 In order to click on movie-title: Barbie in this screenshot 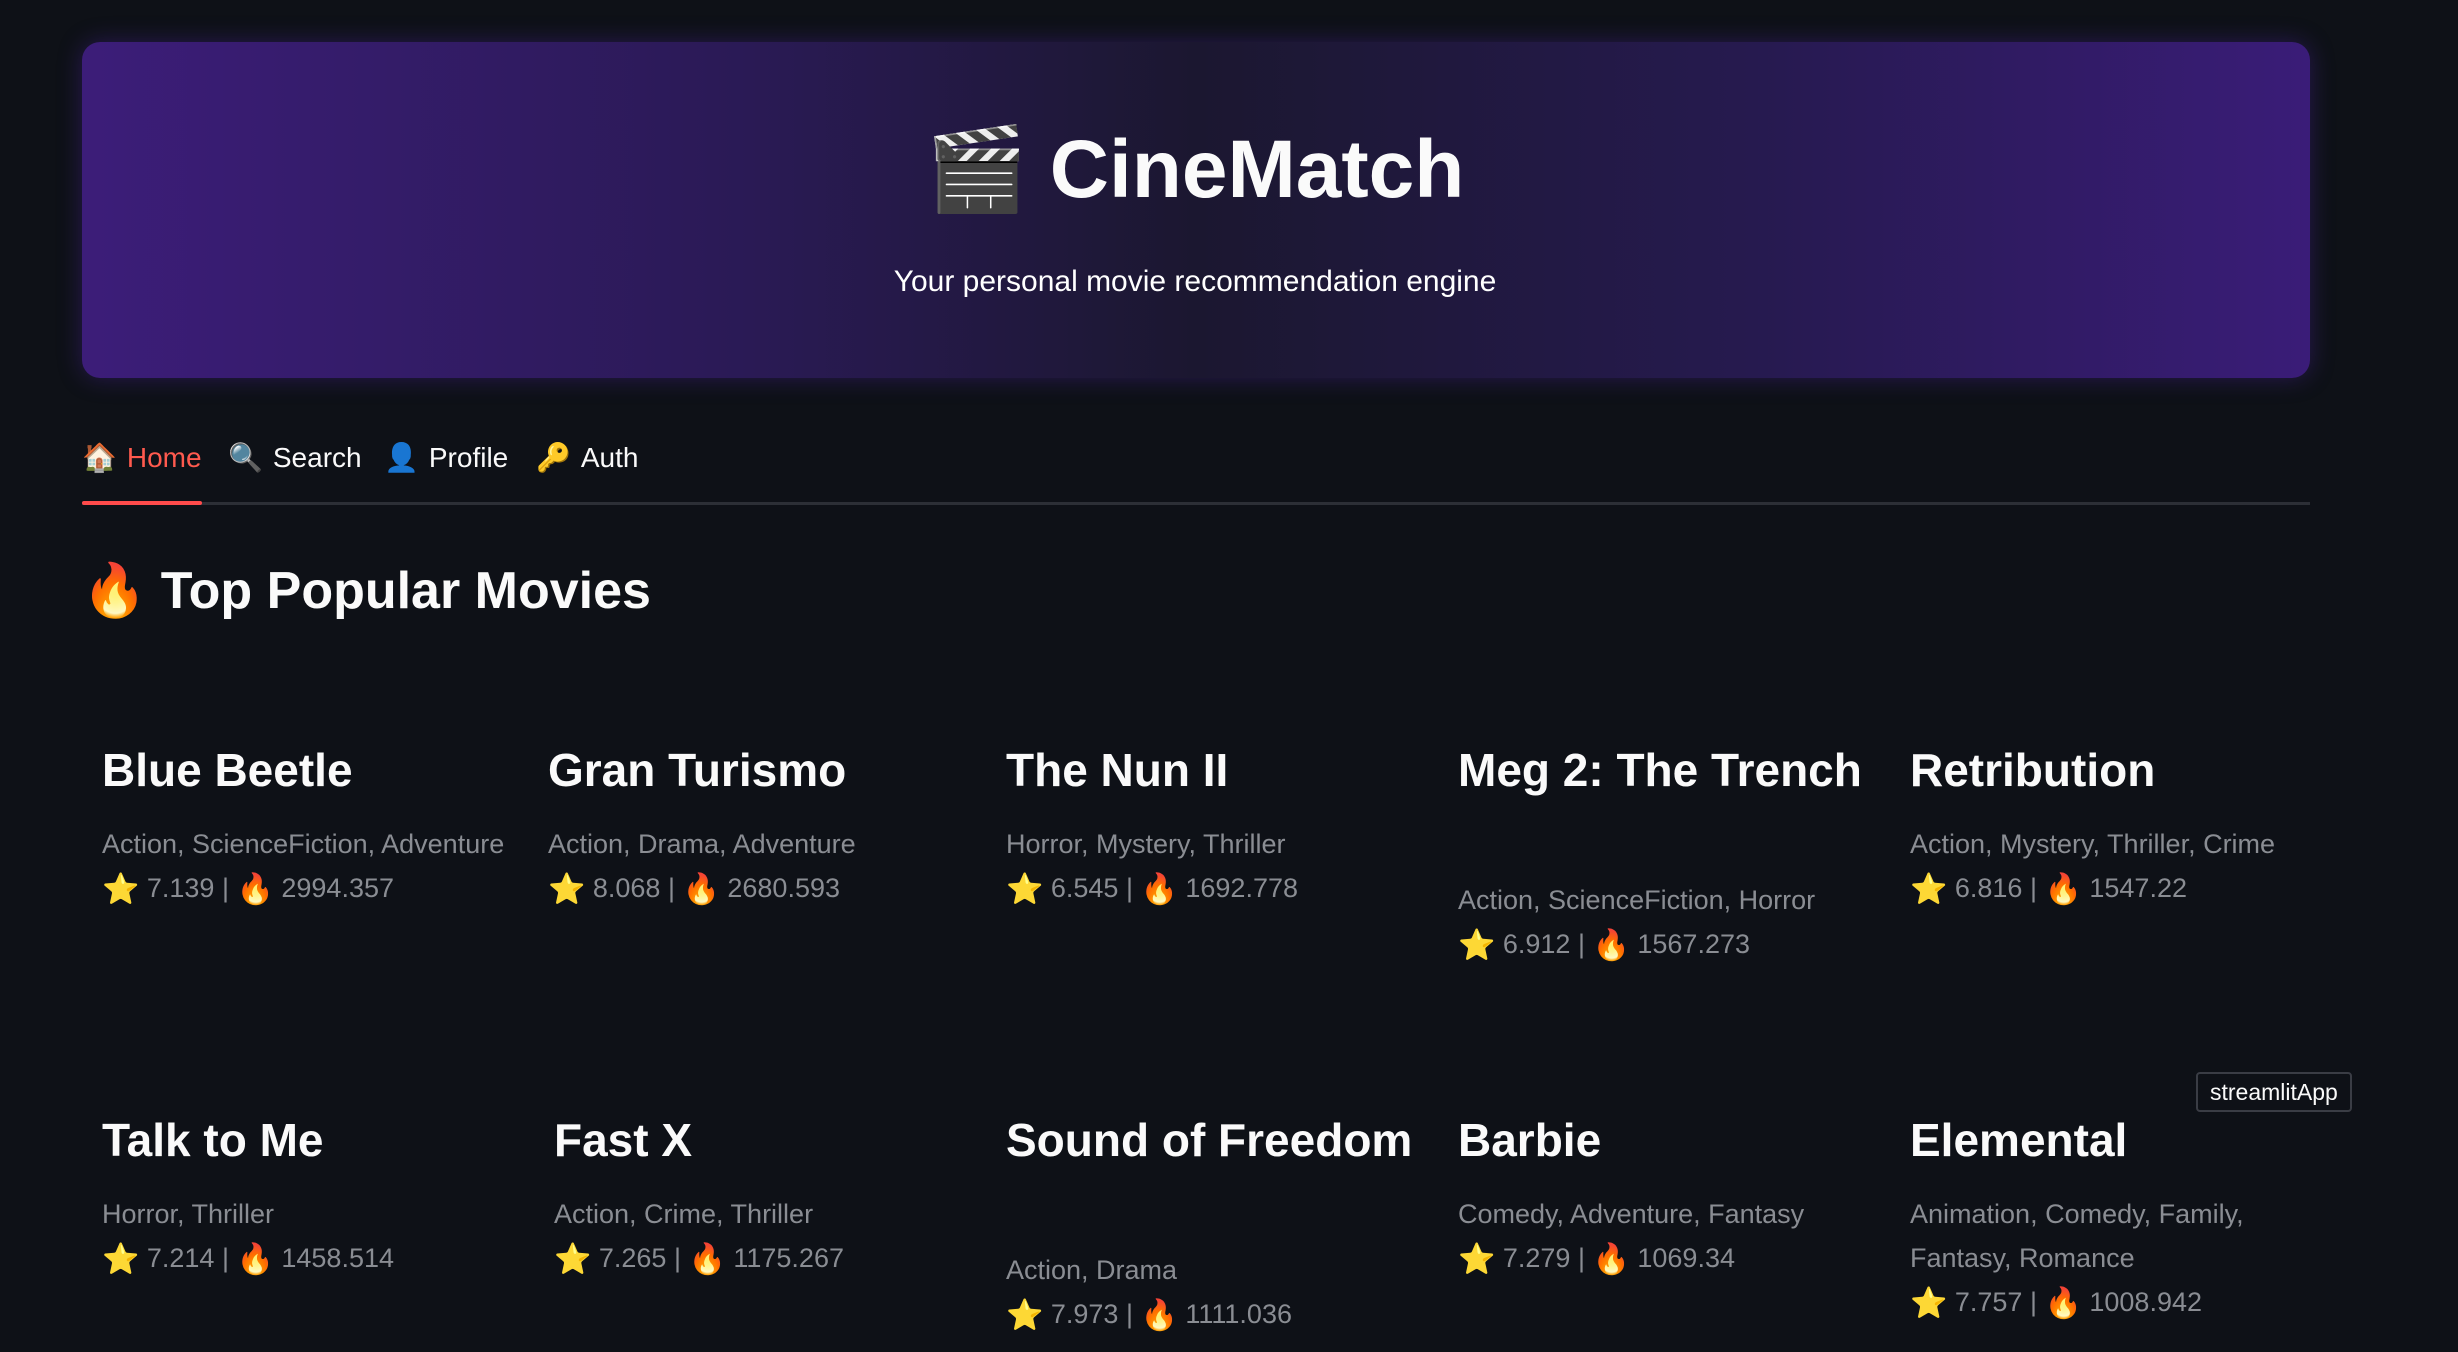, I will do `click(1530, 1140)`.